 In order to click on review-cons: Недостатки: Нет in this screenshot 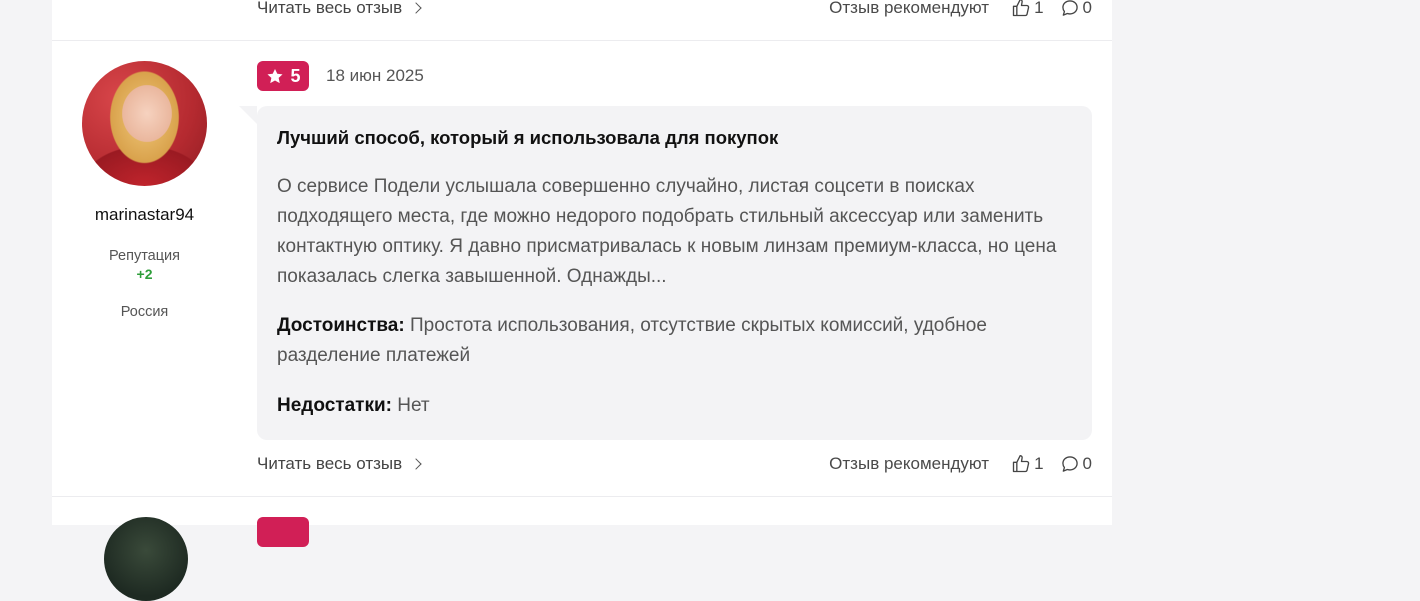, I will do `click(677, 406)`.